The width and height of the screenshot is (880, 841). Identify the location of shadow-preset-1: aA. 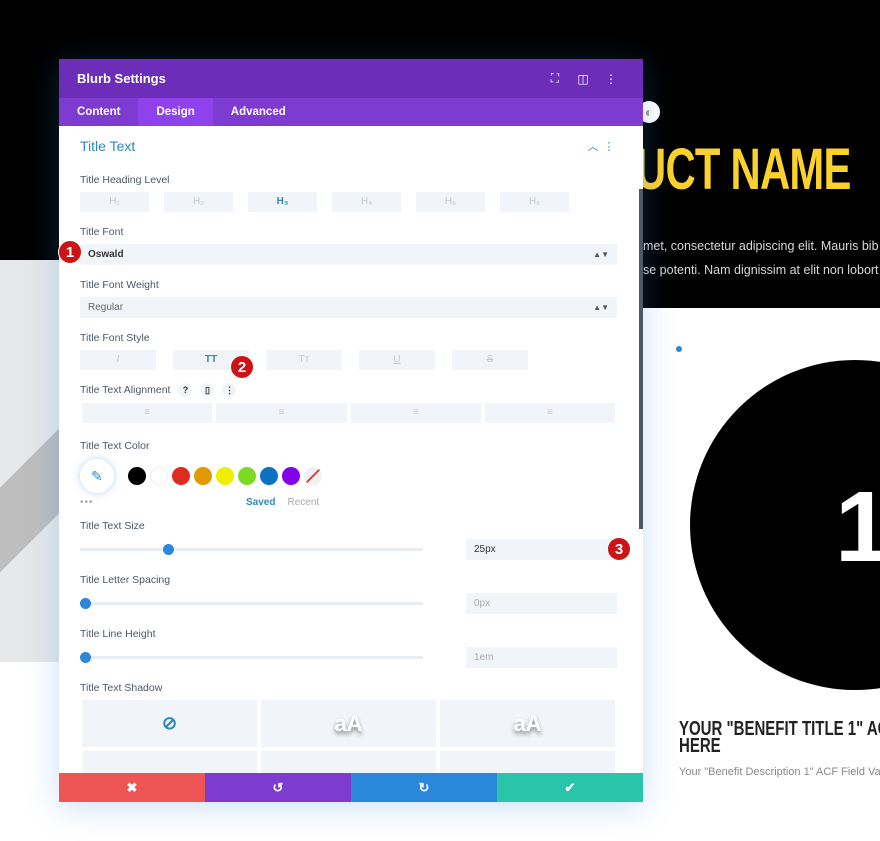
(348, 723).